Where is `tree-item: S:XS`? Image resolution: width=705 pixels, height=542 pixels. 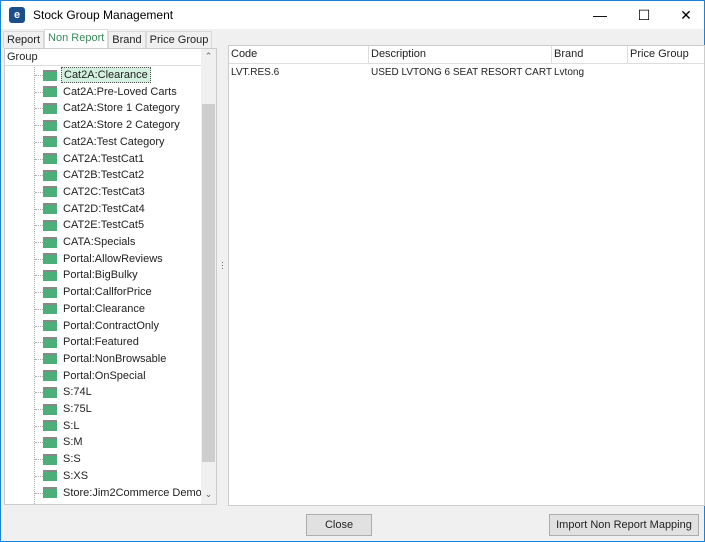 tree-item: S:XS is located at coordinates (62, 476).